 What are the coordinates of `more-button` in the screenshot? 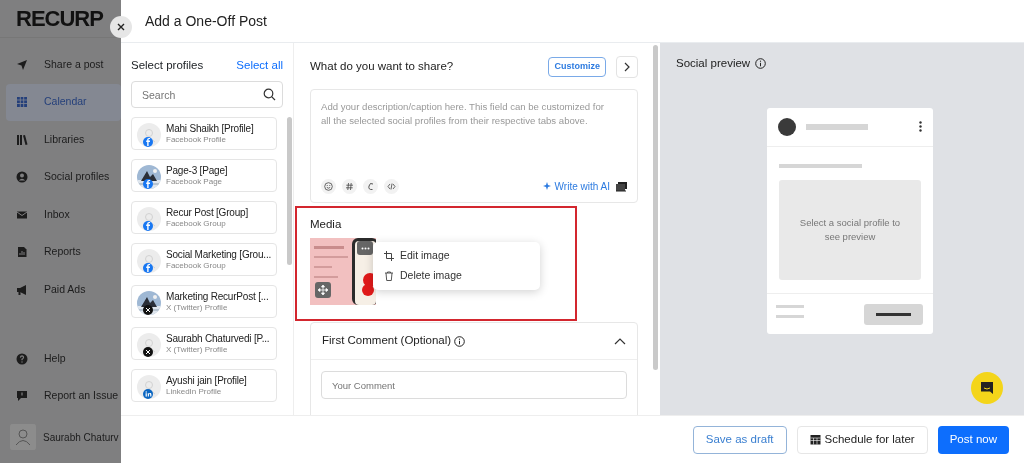 It's located at (365, 248).